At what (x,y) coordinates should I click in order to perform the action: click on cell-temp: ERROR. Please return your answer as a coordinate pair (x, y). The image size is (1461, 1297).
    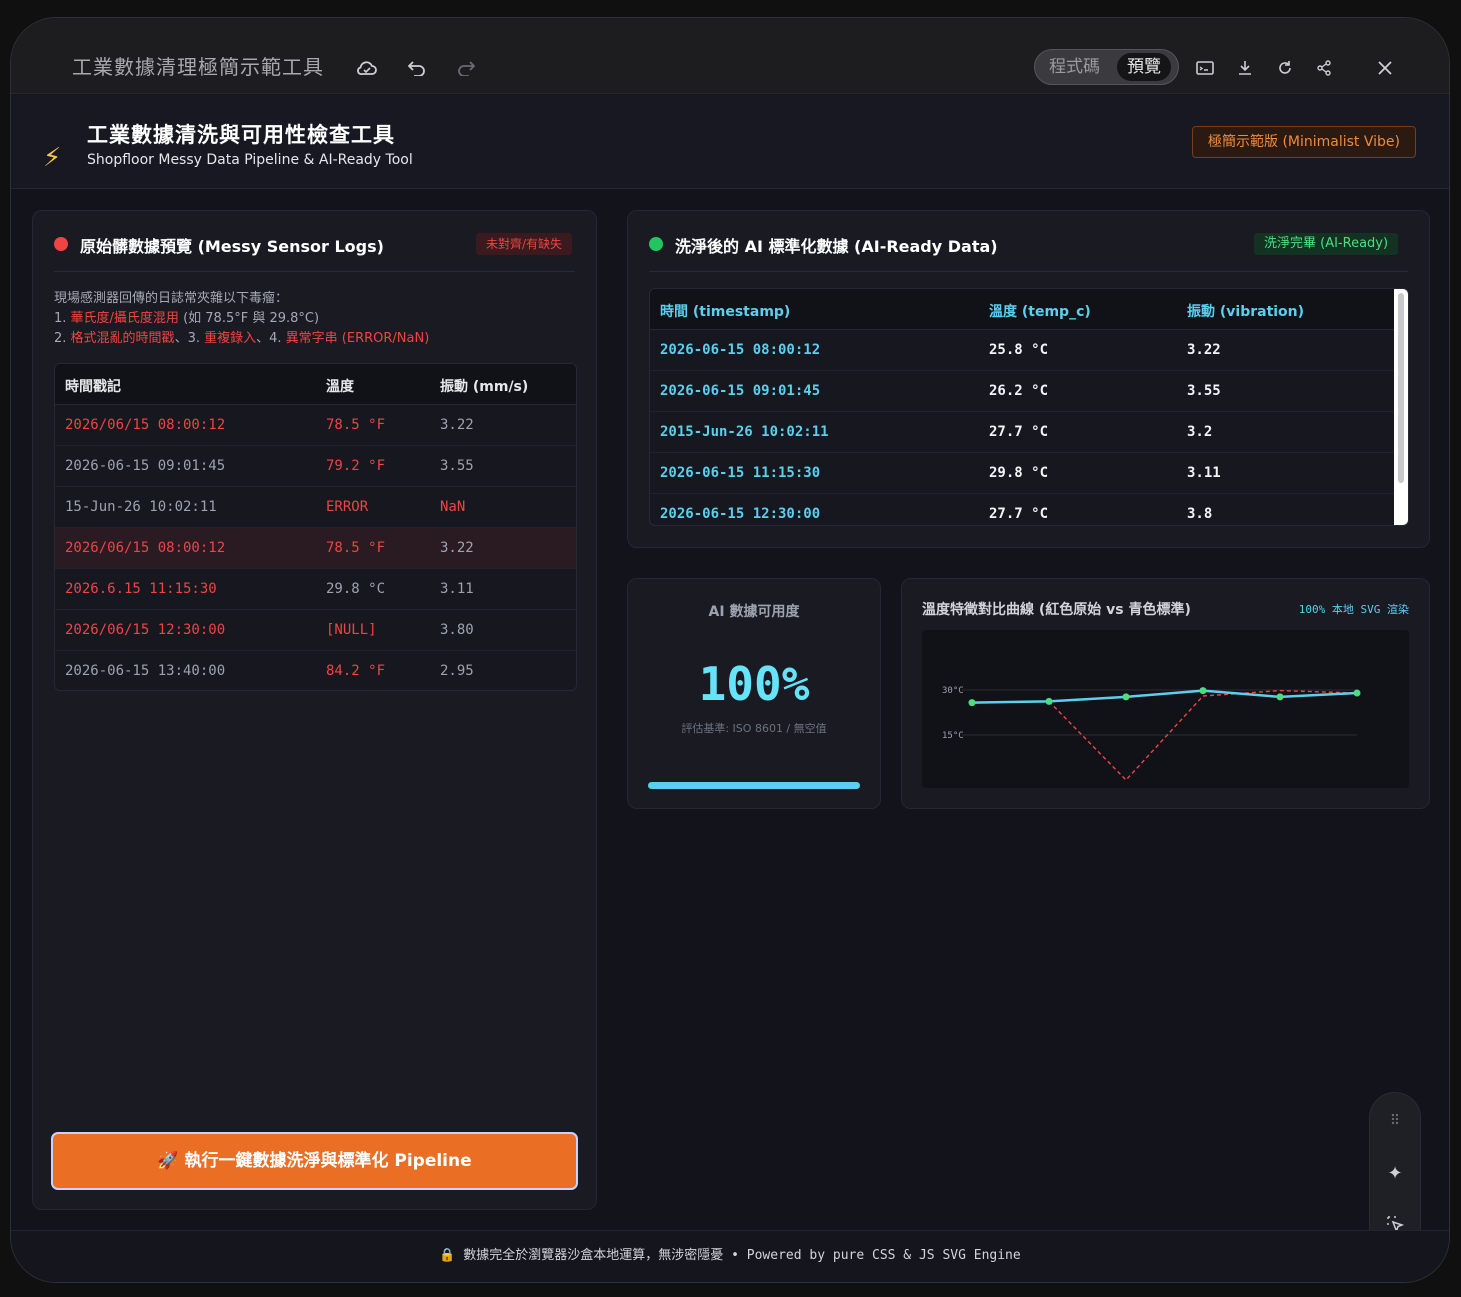
    Looking at the image, I should click on (347, 507).